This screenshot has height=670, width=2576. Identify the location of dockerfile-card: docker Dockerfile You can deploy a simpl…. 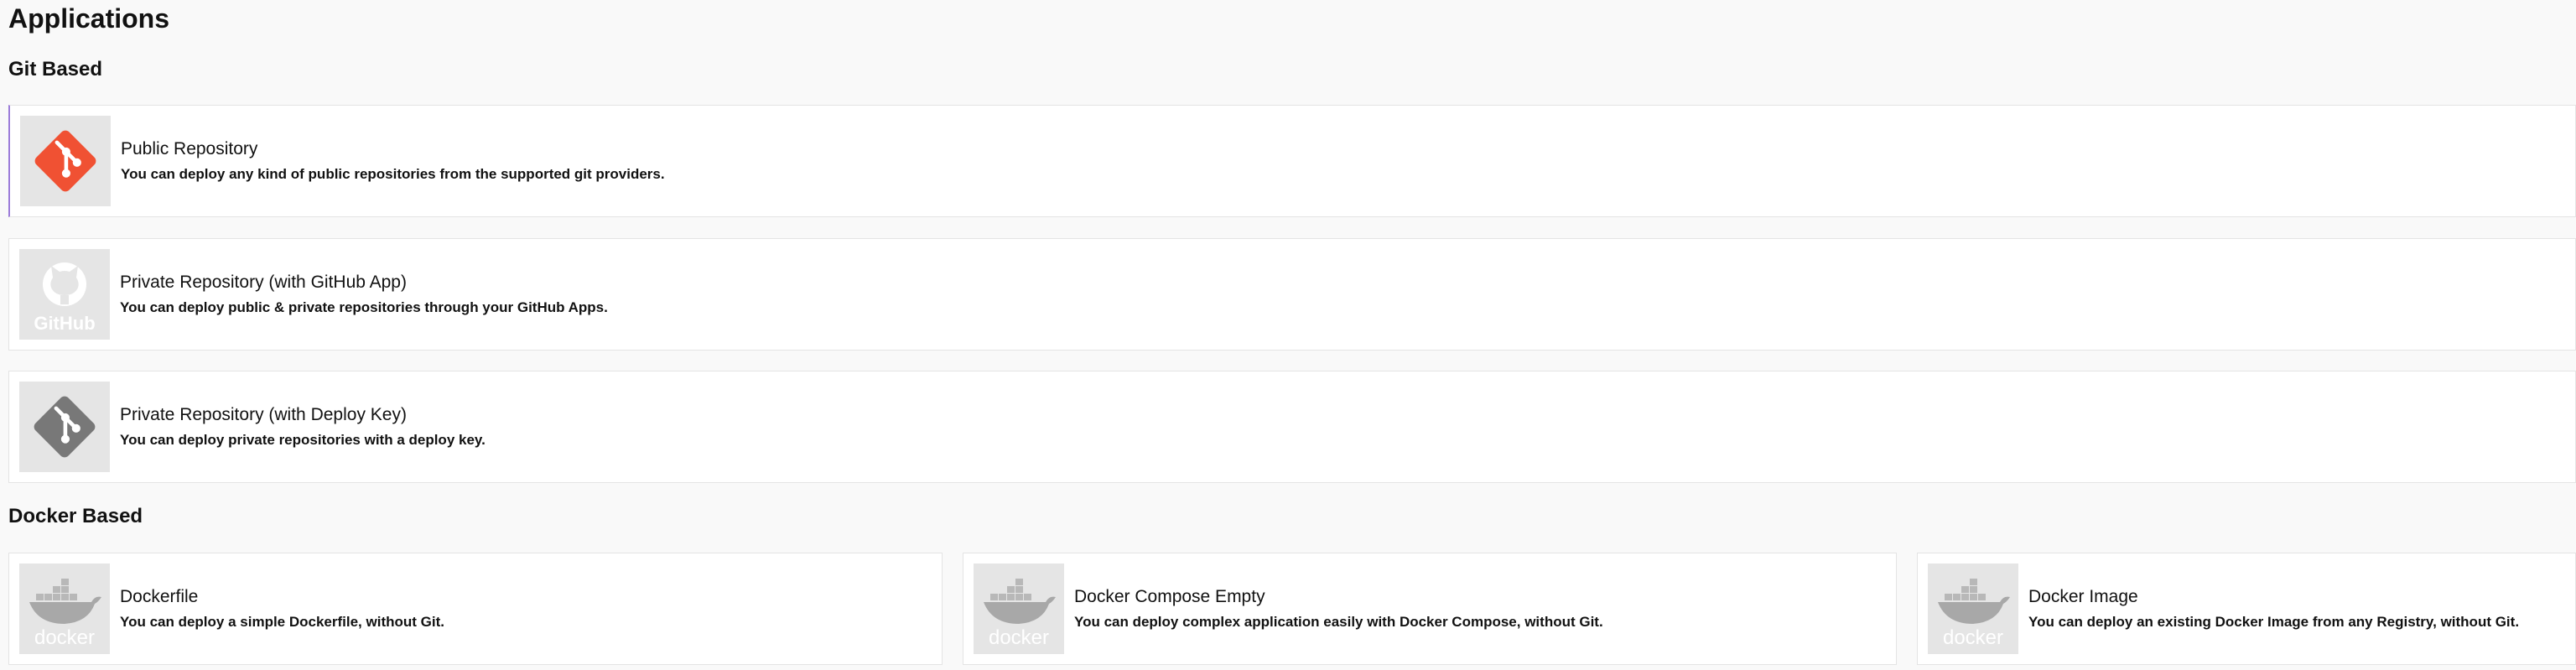
(475, 609).